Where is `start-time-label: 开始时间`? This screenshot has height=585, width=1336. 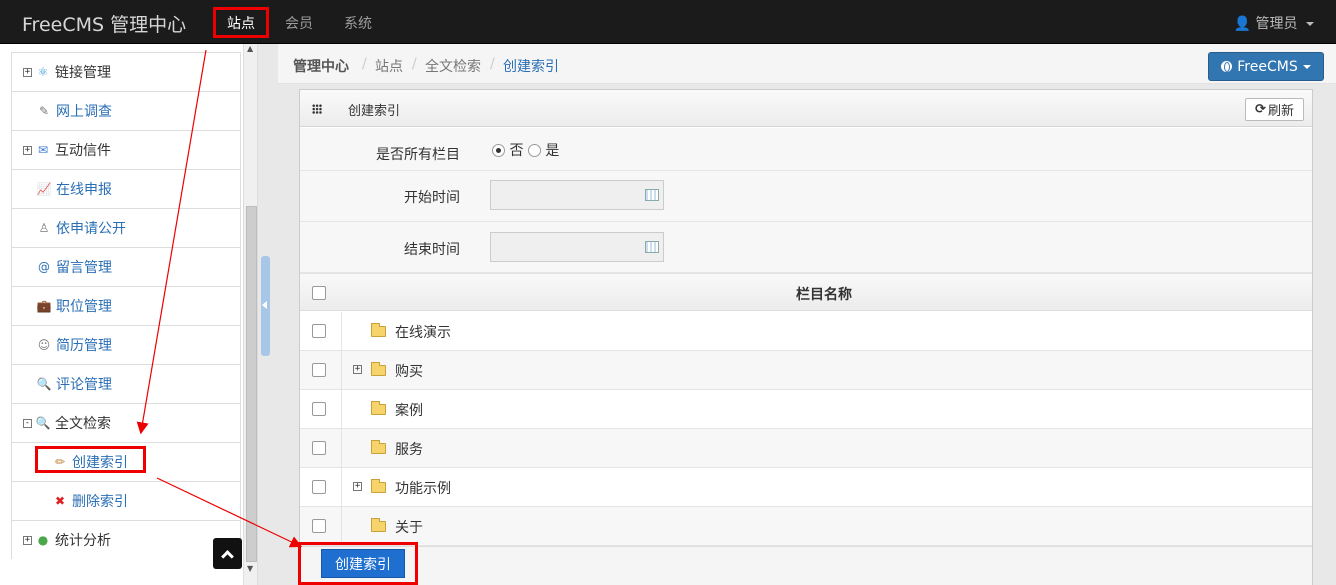 start-time-label: 开始时间 is located at coordinates (432, 198).